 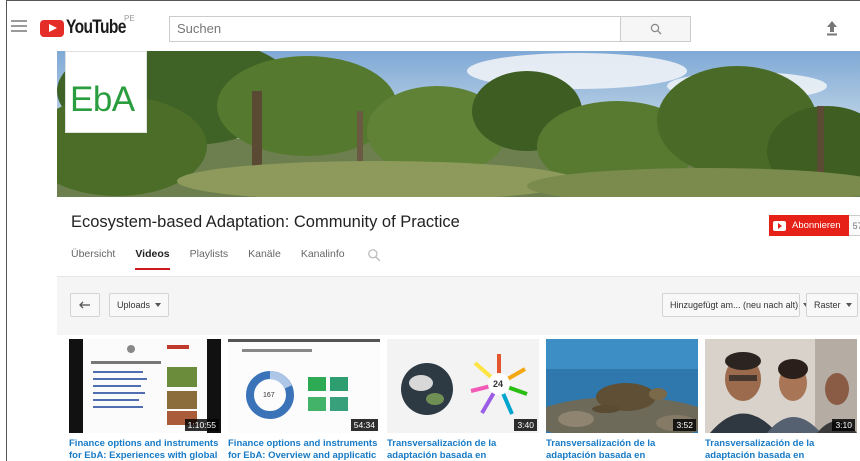 I want to click on video-thumbnail: 24 3:40, so click(x=463, y=386).